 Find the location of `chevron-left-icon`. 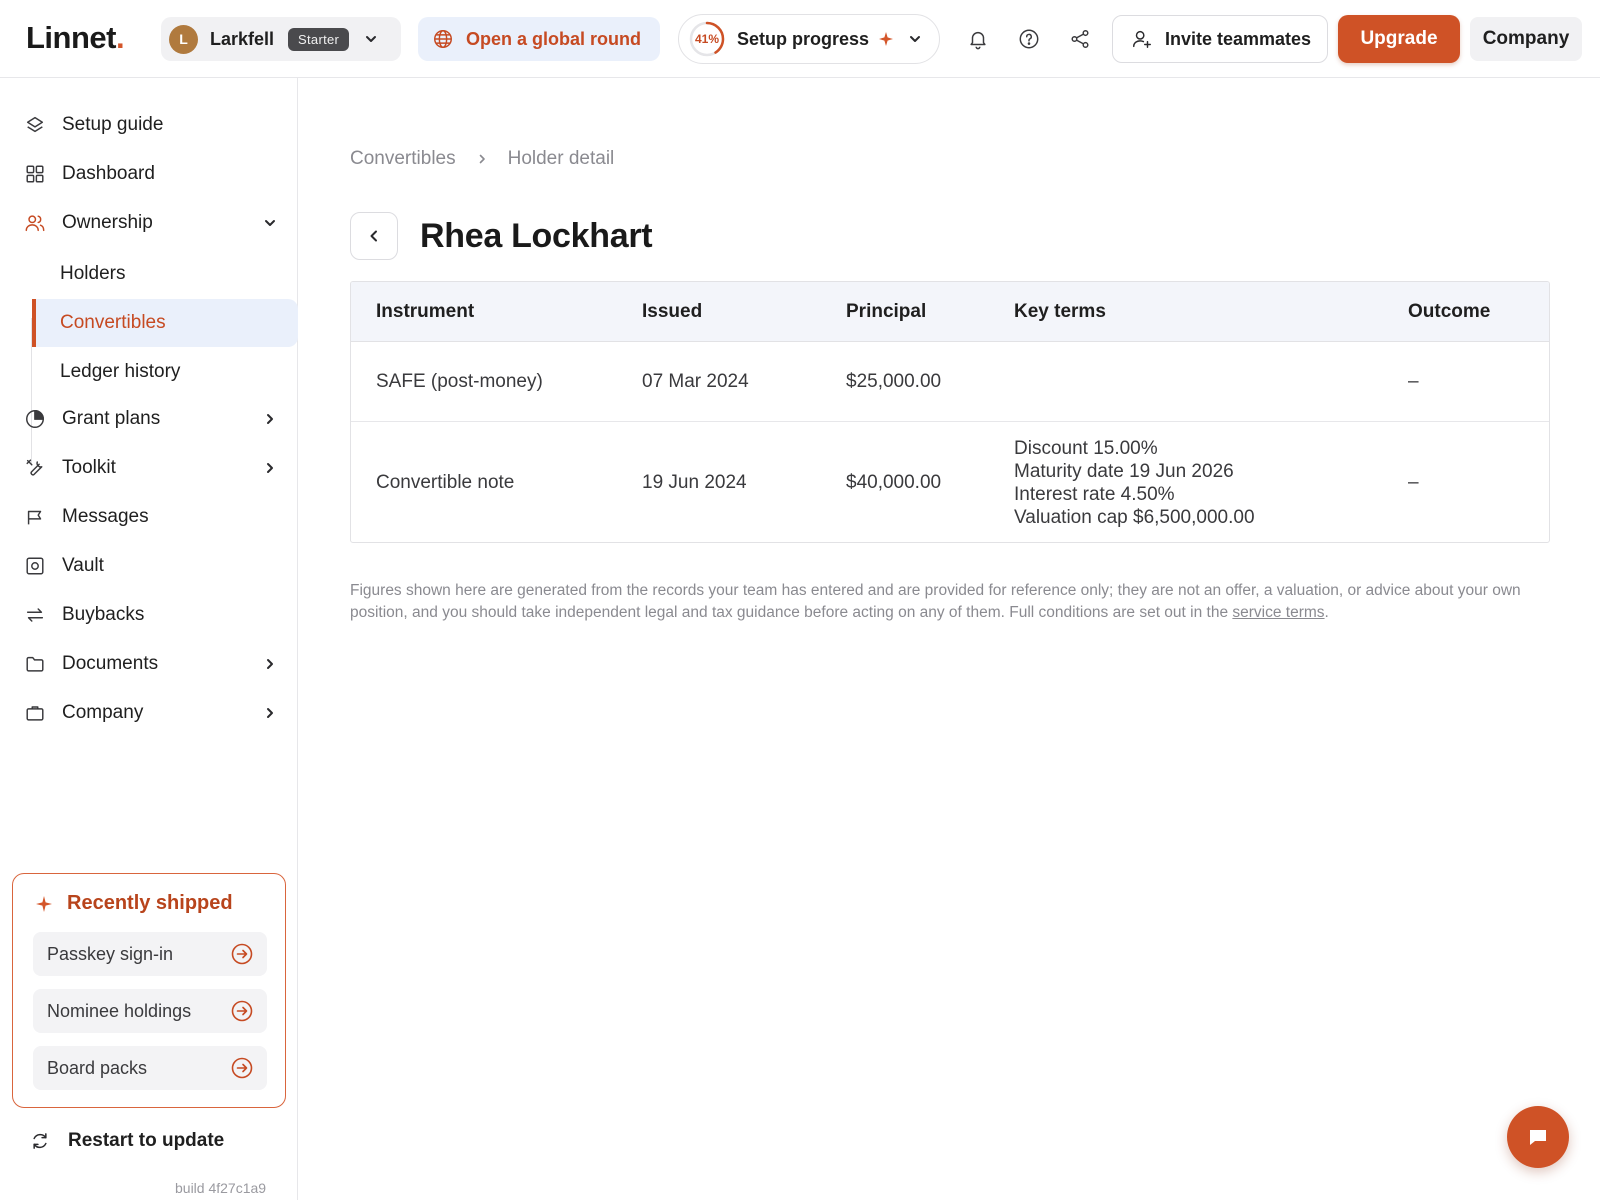

chevron-left-icon is located at coordinates (373, 236).